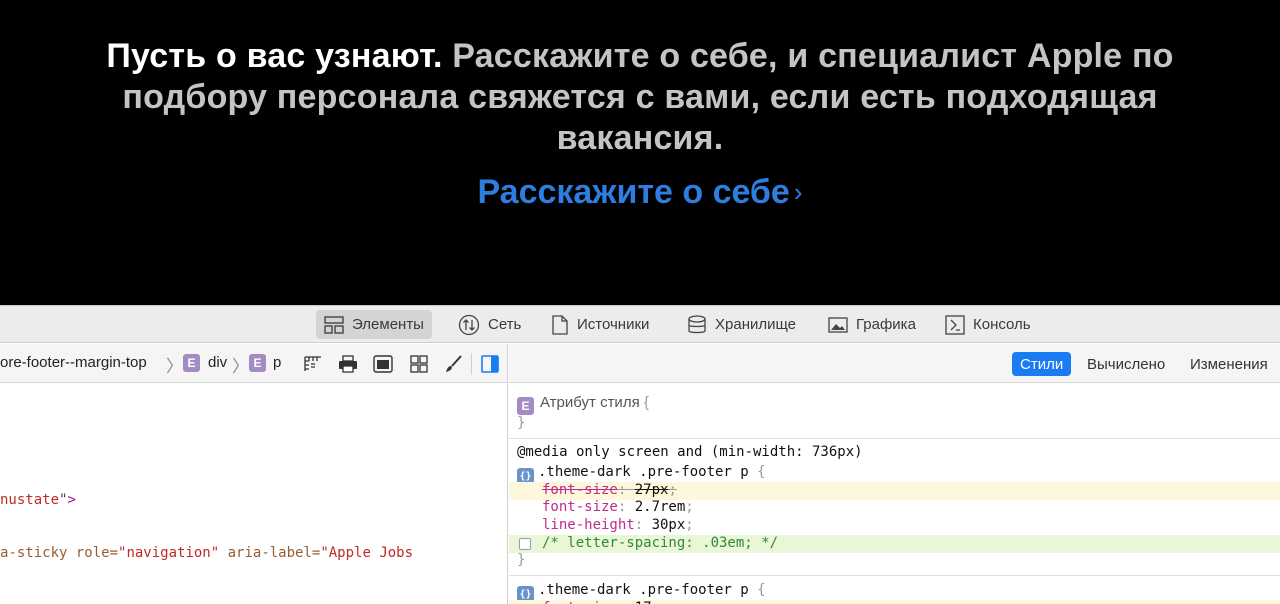  What do you see at coordinates (1229, 364) in the screenshot?
I see `tab-changes: Изменения` at bounding box center [1229, 364].